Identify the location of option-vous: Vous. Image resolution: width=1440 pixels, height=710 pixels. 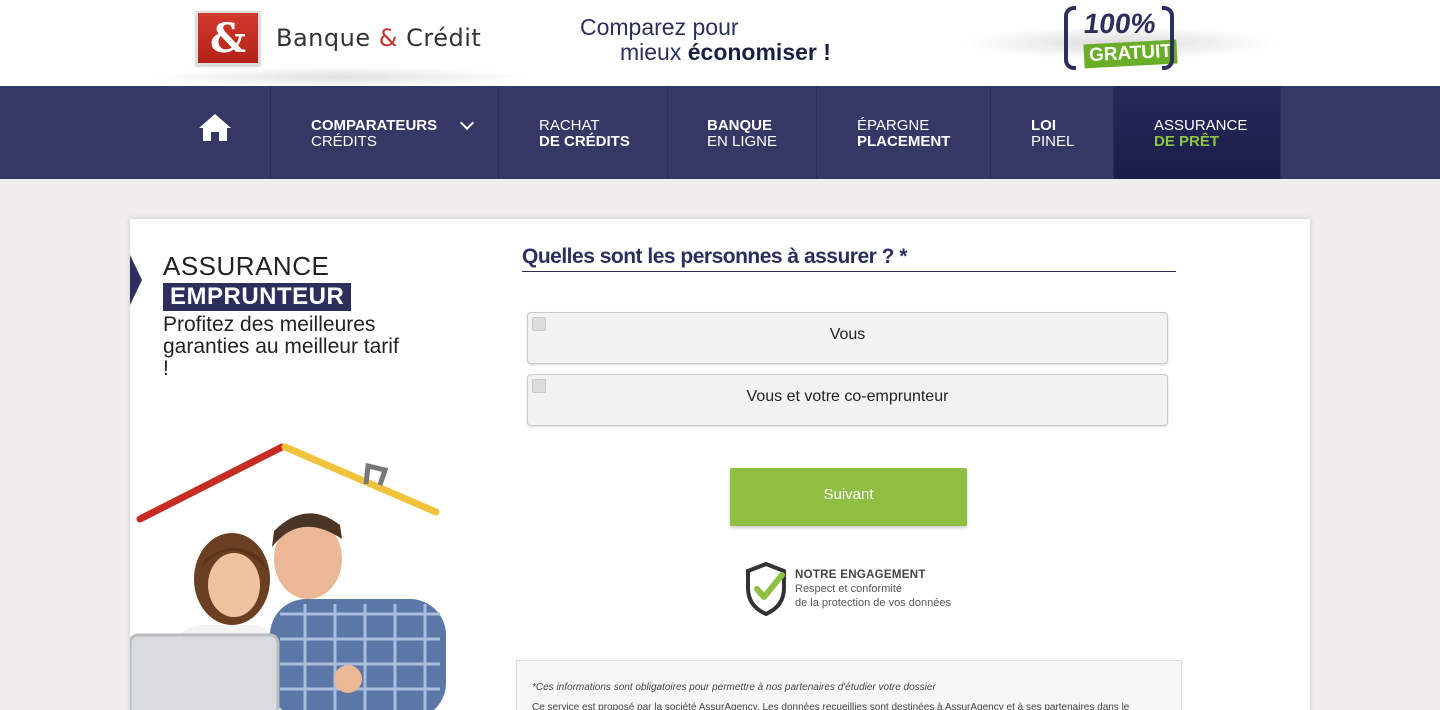
(847, 338).